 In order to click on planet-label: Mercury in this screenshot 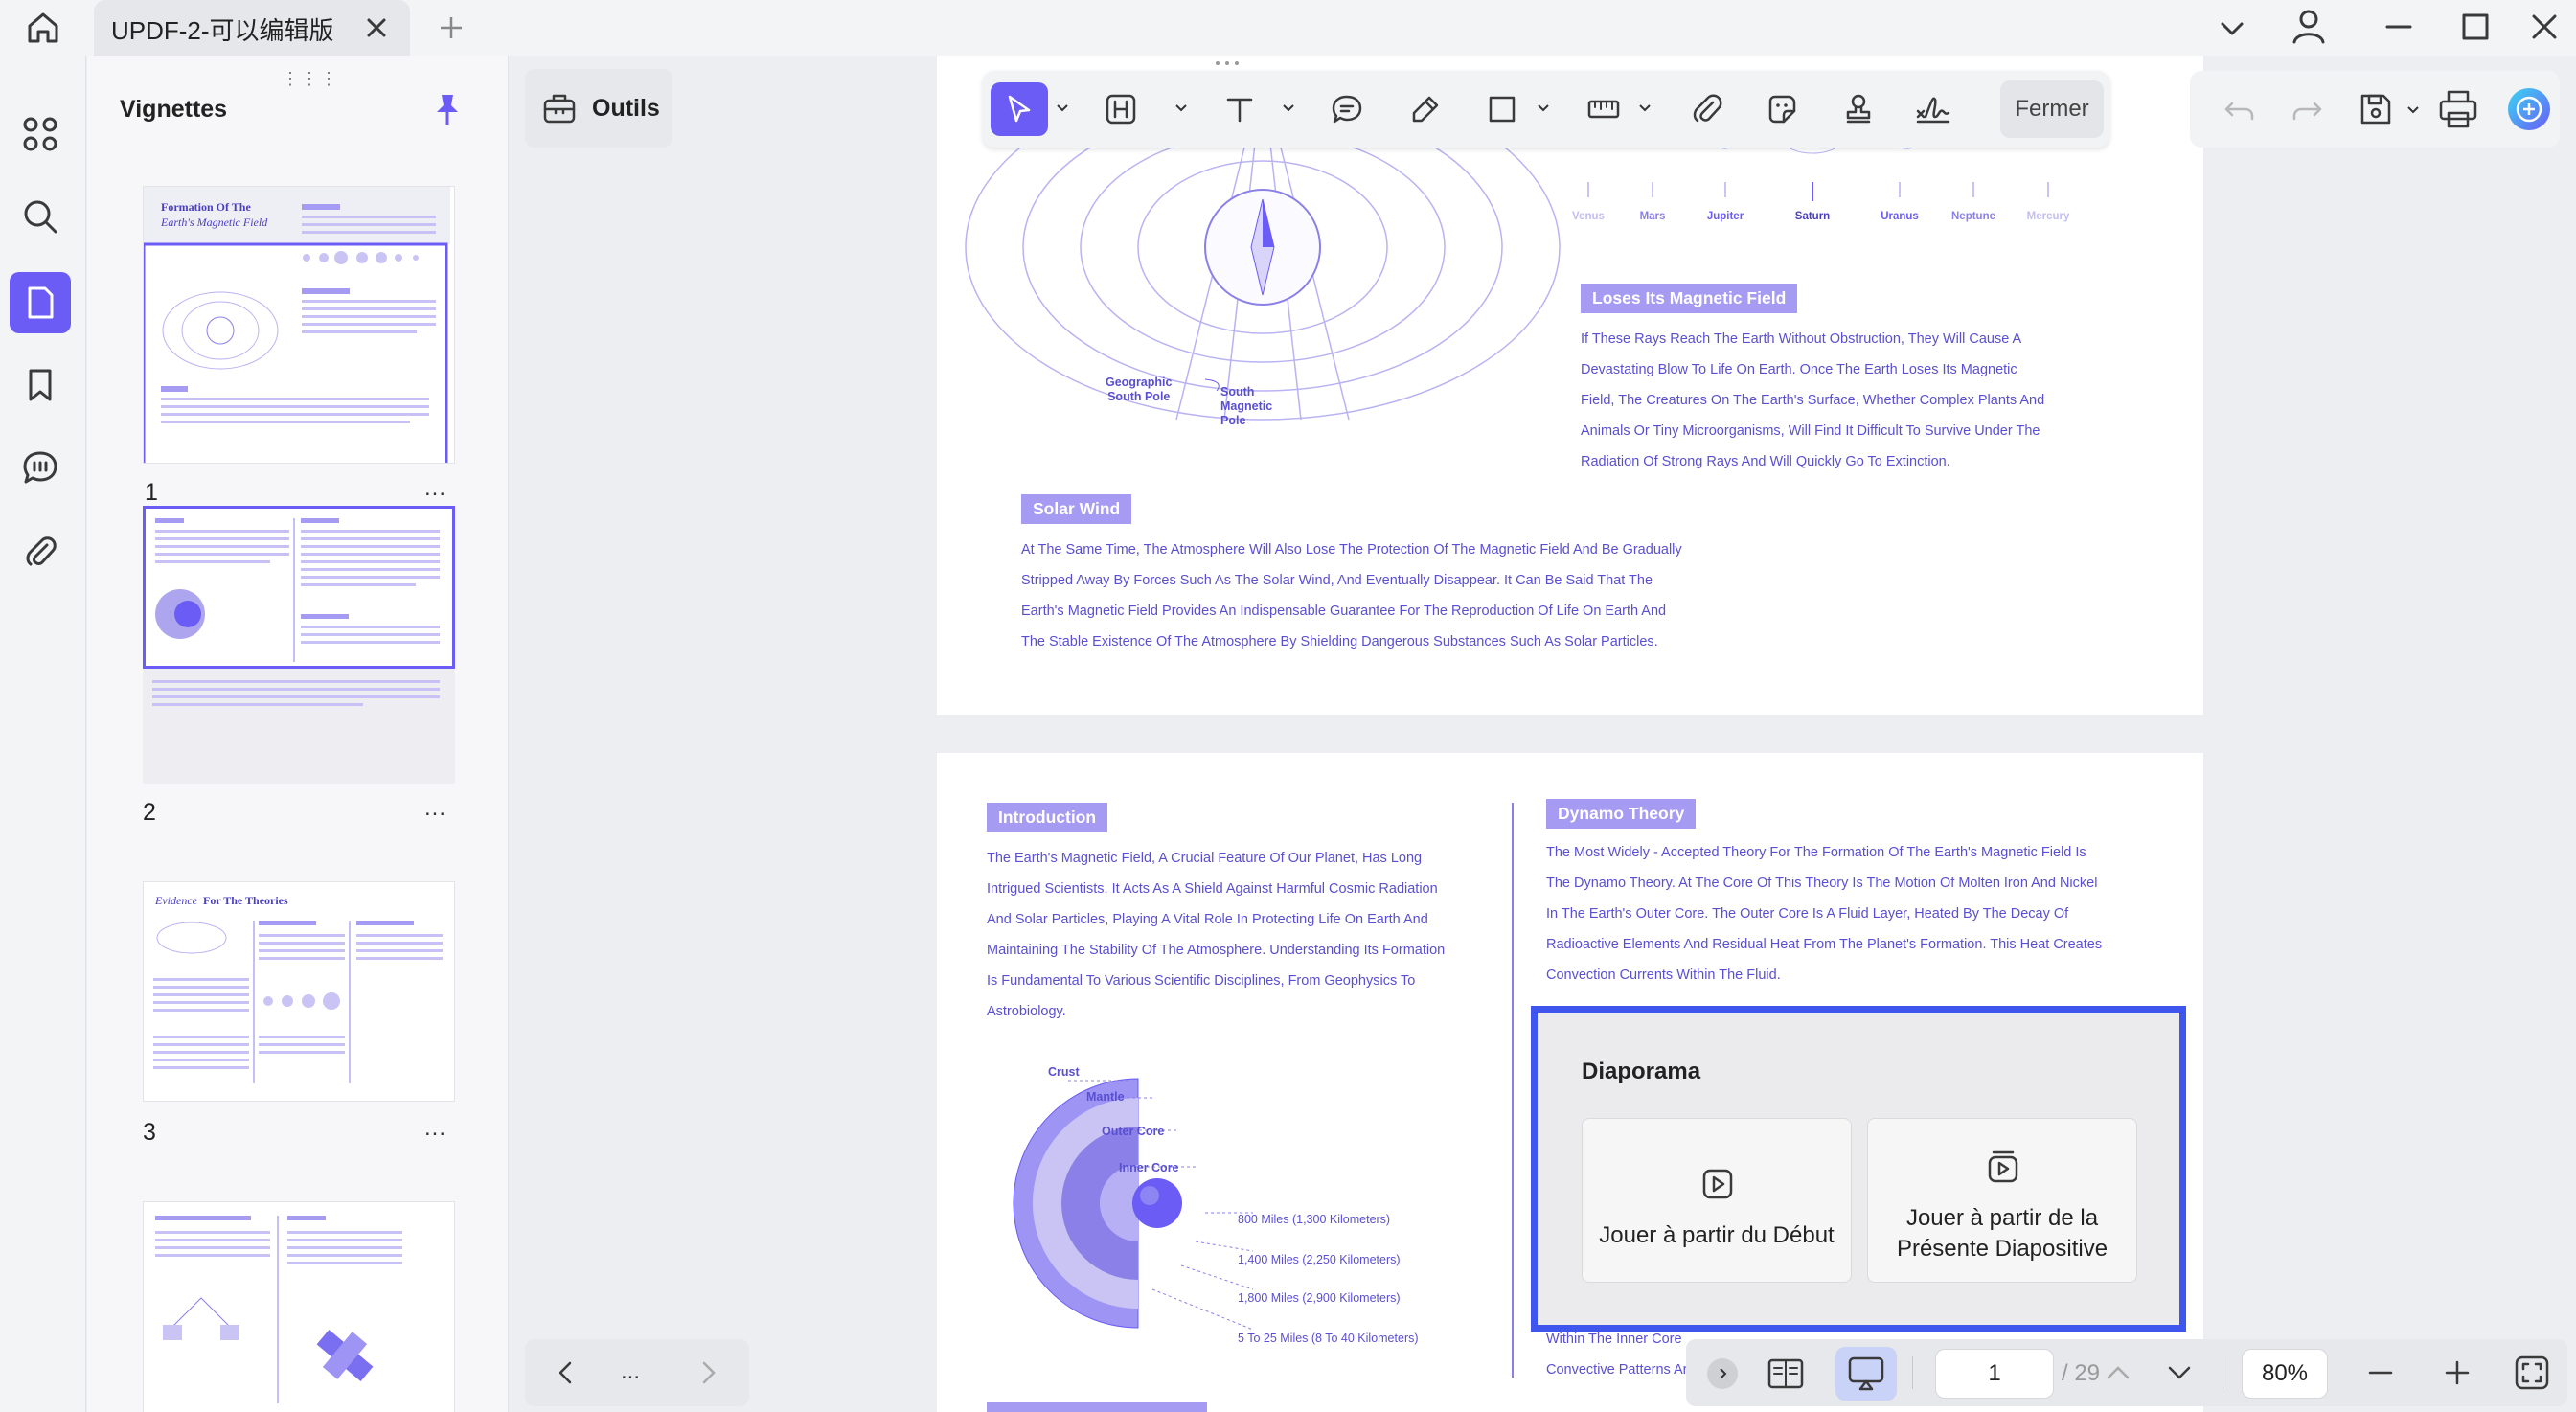, I will do `click(2048, 216)`.